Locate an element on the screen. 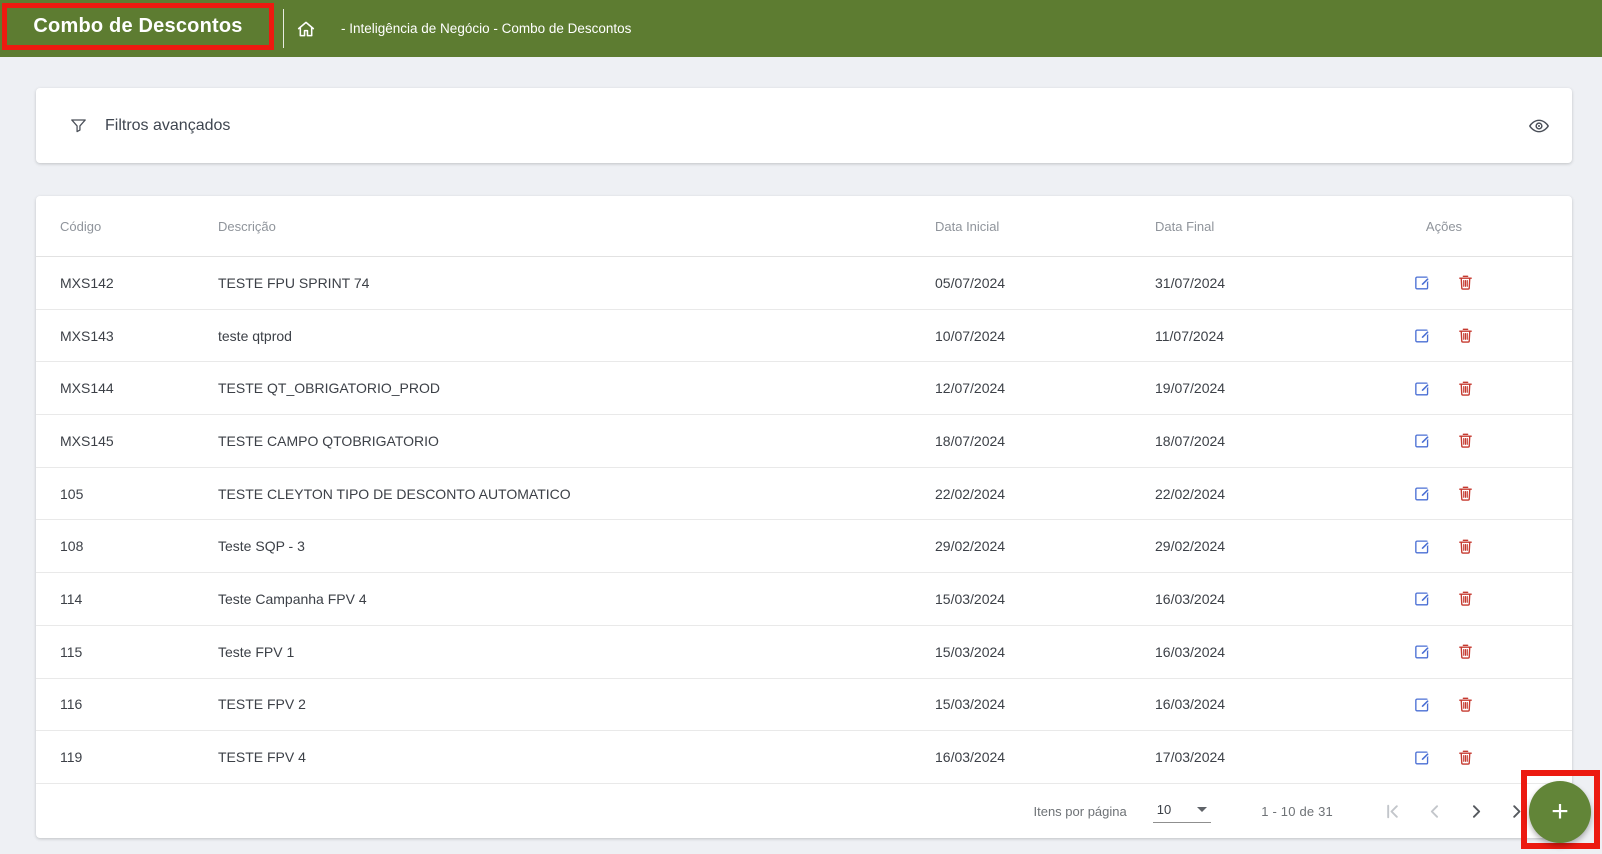  cell-data-inicial: 05/07/2024 is located at coordinates (970, 282).